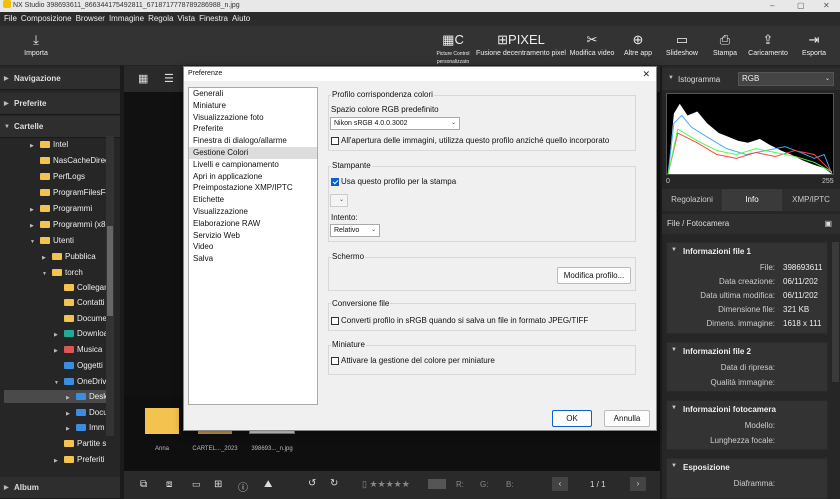 The image size is (840, 499). What do you see at coordinates (453, 123) in the screenshot?
I see `chevron-down-icon: ⌄` at bounding box center [453, 123].